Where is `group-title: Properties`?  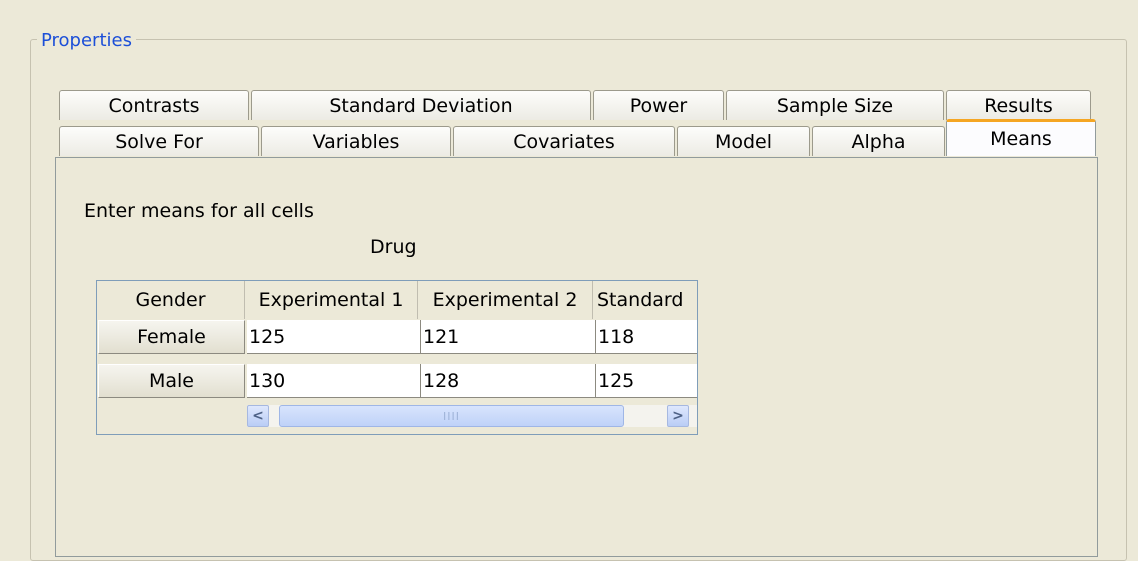 group-title: Properties is located at coordinates (86, 40).